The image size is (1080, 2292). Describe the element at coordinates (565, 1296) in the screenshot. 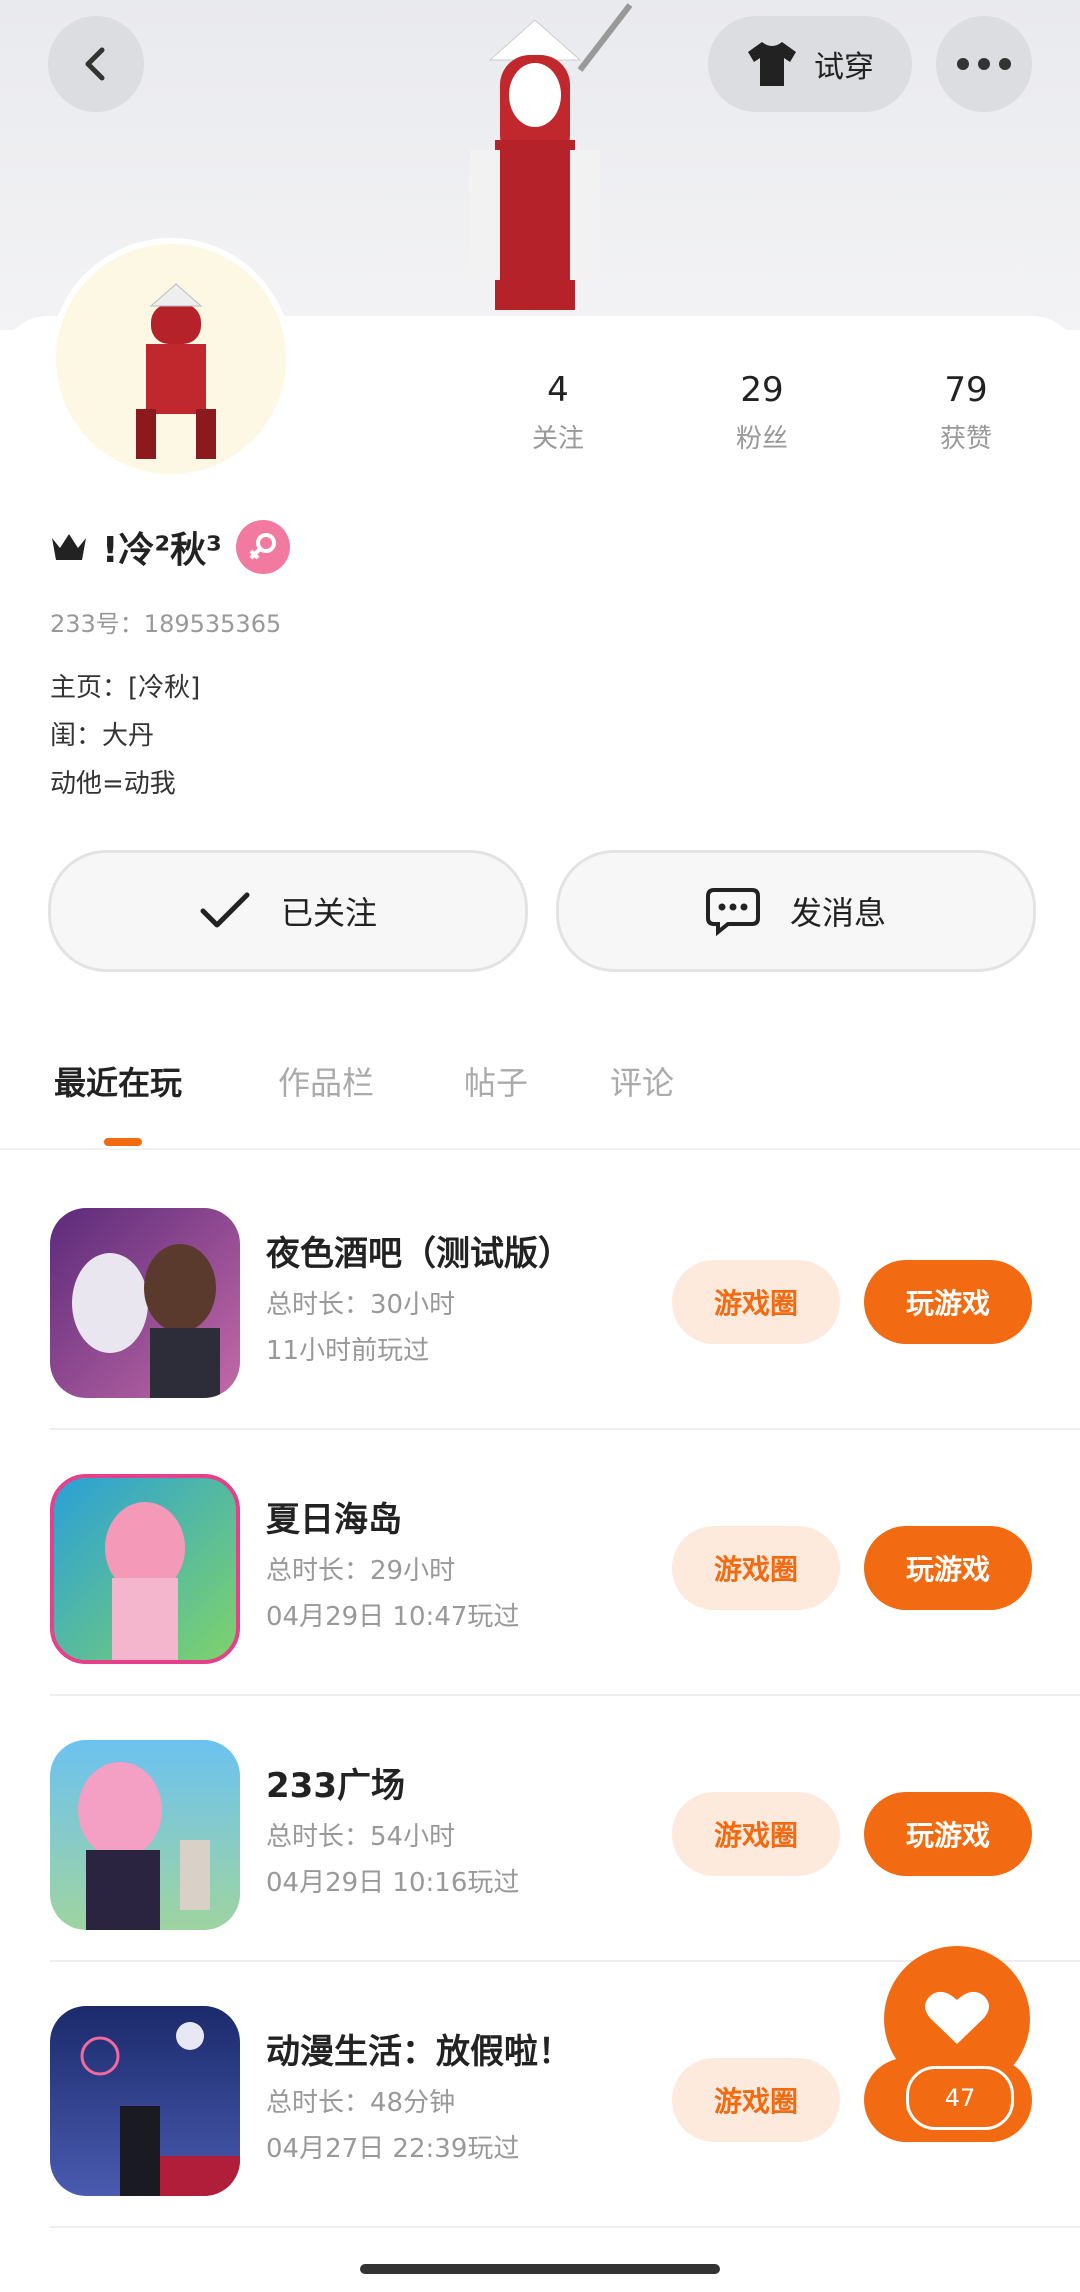

I see `game-list-item: 夜色酒吧（测试版） 总时长：30小时 11小时前玩过 游戏圈 玩游戏` at that location.